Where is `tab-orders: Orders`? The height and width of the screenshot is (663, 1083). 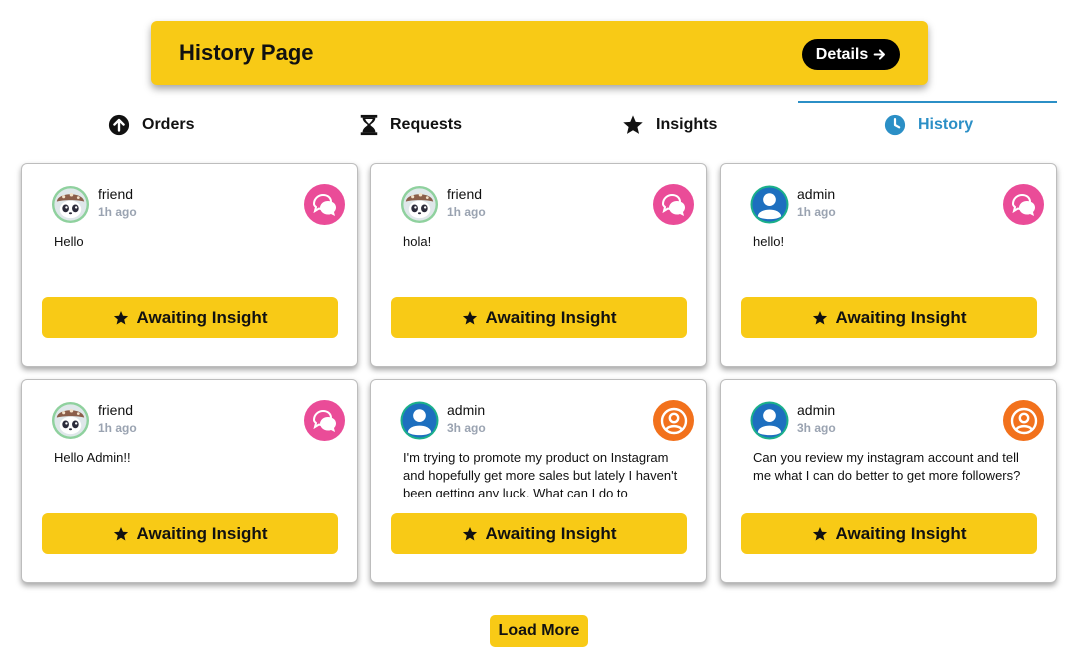
tab-orders: Orders is located at coordinates (151, 125).